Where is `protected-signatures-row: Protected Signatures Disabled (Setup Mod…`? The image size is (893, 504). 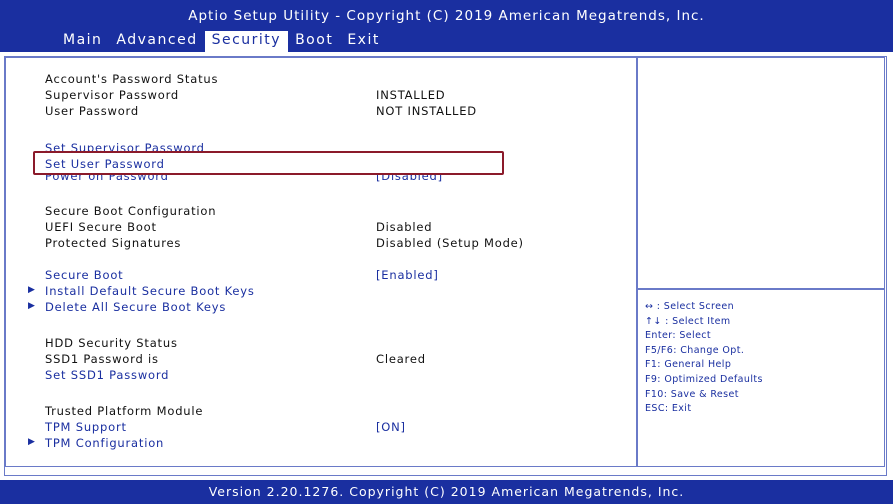 protected-signatures-row: Protected Signatures Disabled (Setup Mod… is located at coordinates (316, 244).